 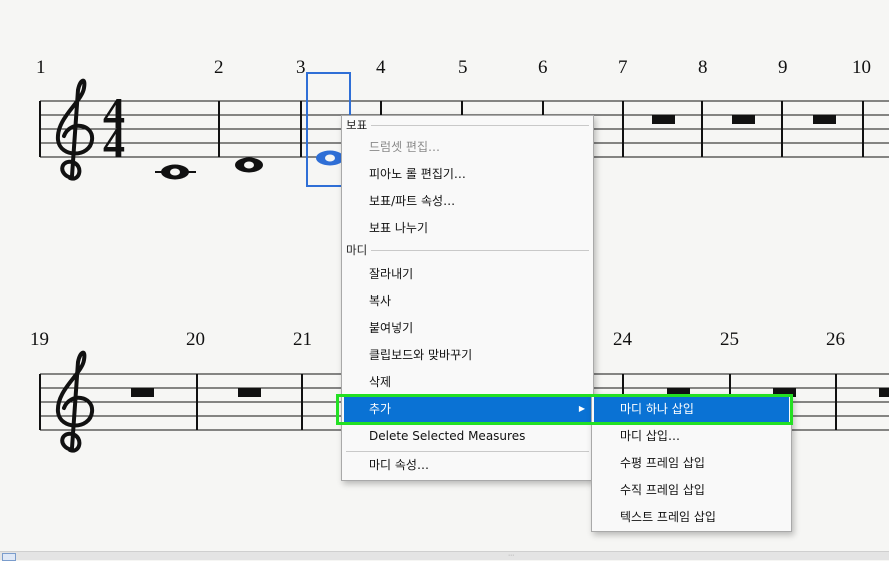 I want to click on section-header-measure: 마디, so click(x=467, y=250).